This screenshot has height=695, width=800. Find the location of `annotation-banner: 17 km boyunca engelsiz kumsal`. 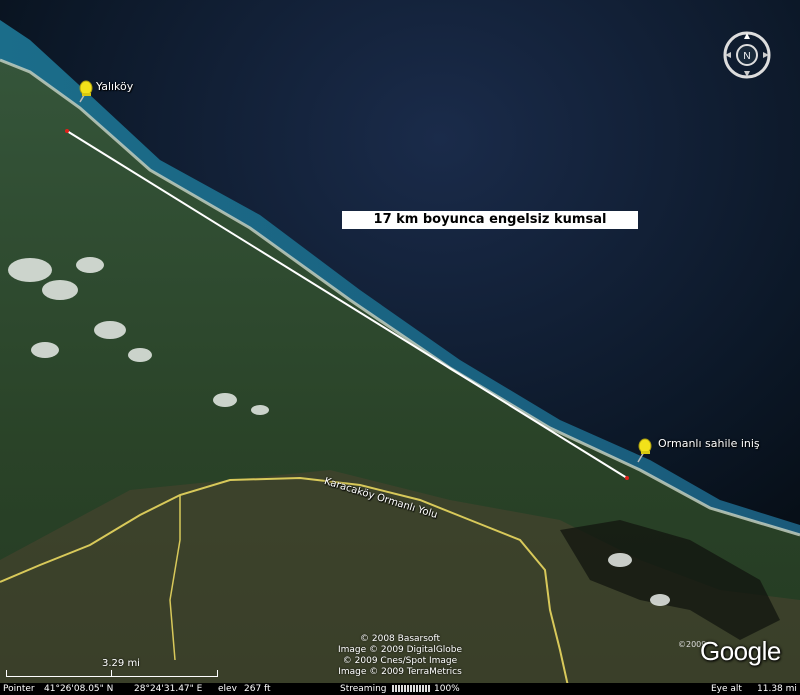

annotation-banner: 17 km boyunca engelsiz kumsal is located at coordinates (490, 220).